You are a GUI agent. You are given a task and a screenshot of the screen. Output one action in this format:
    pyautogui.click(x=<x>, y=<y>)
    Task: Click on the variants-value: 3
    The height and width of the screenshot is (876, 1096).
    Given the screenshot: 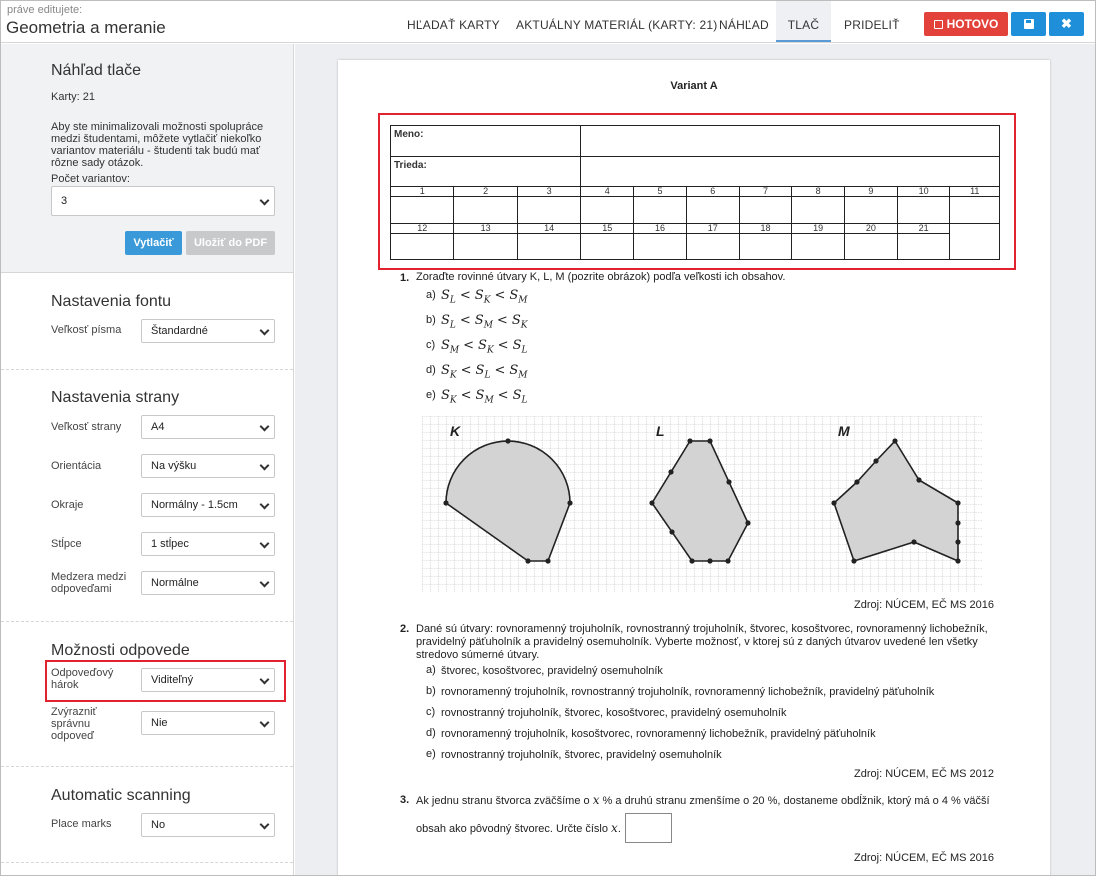 What is the action you would take?
    pyautogui.click(x=64, y=201)
    